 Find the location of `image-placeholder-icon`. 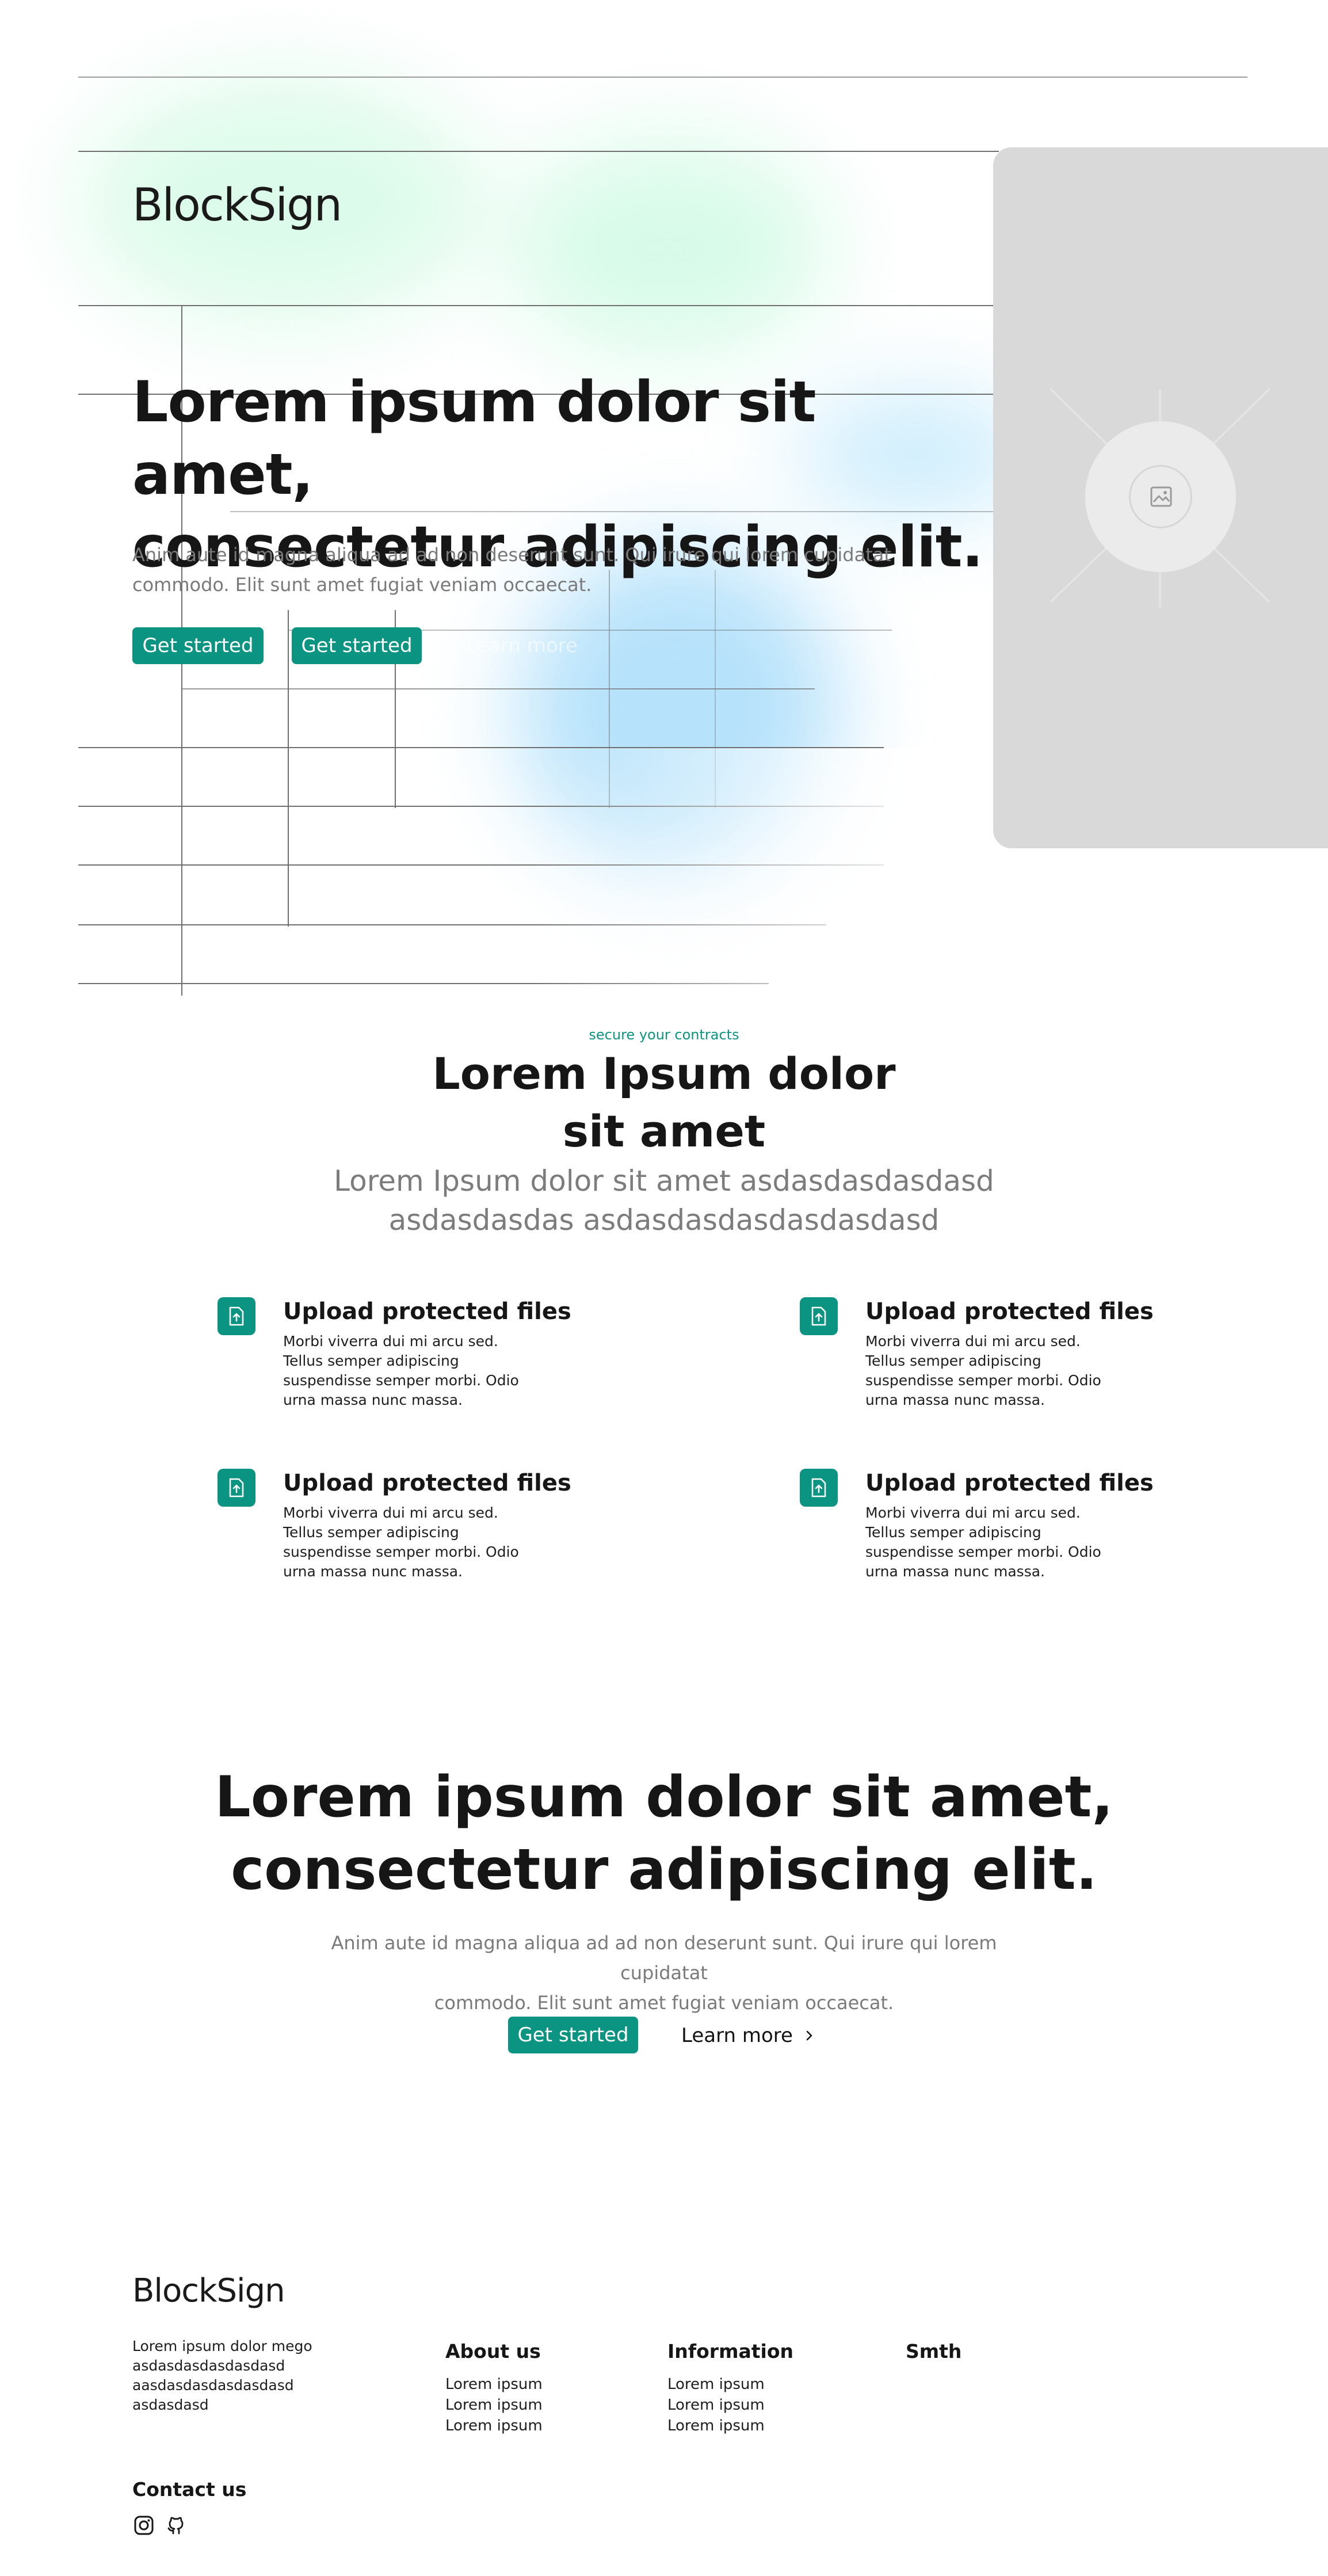

image-placeholder-icon is located at coordinates (1161, 497).